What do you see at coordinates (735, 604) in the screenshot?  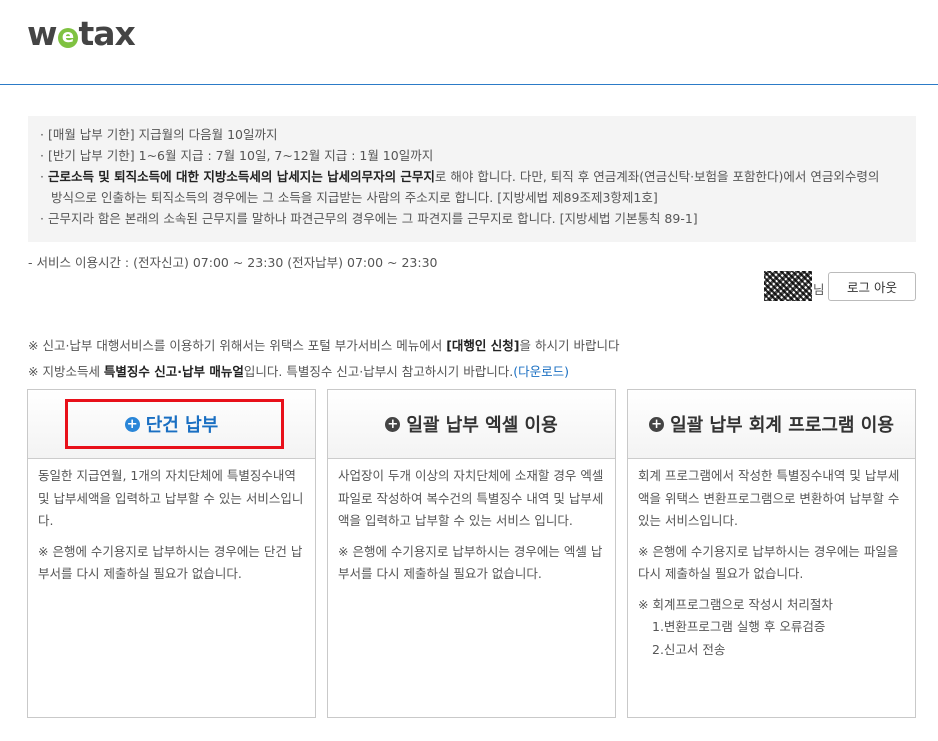 I see `card-note-title: ※ 회계프로그램으로 작성시 처리절차` at bounding box center [735, 604].